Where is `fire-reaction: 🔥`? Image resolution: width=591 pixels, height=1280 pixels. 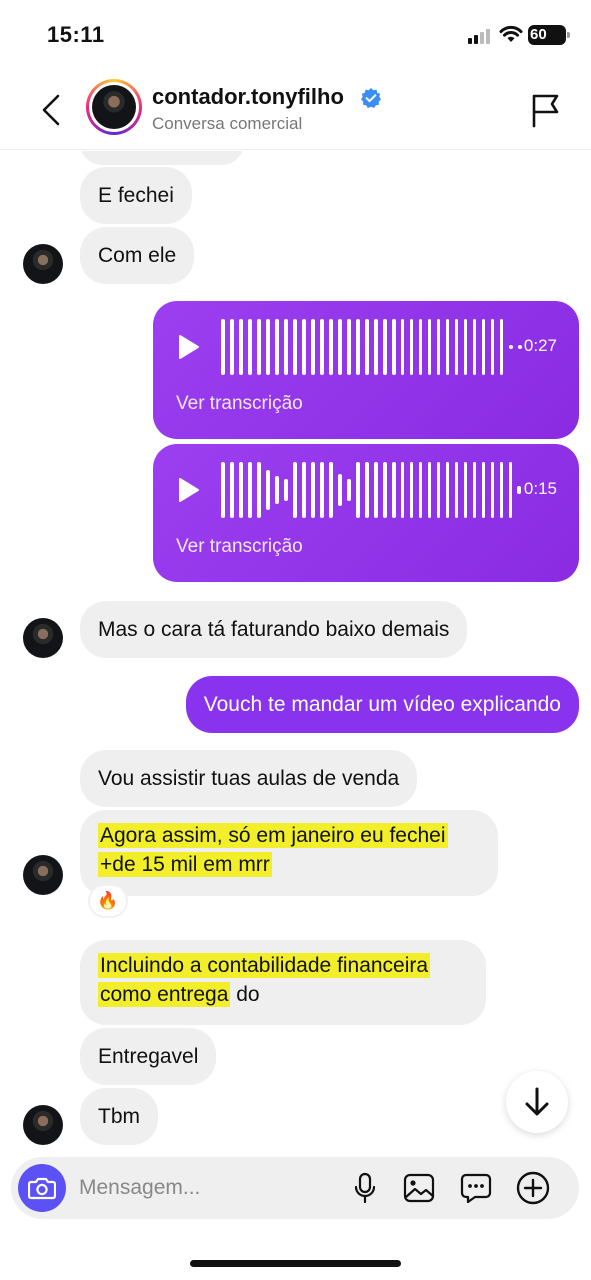 fire-reaction: 🔥 is located at coordinates (108, 901).